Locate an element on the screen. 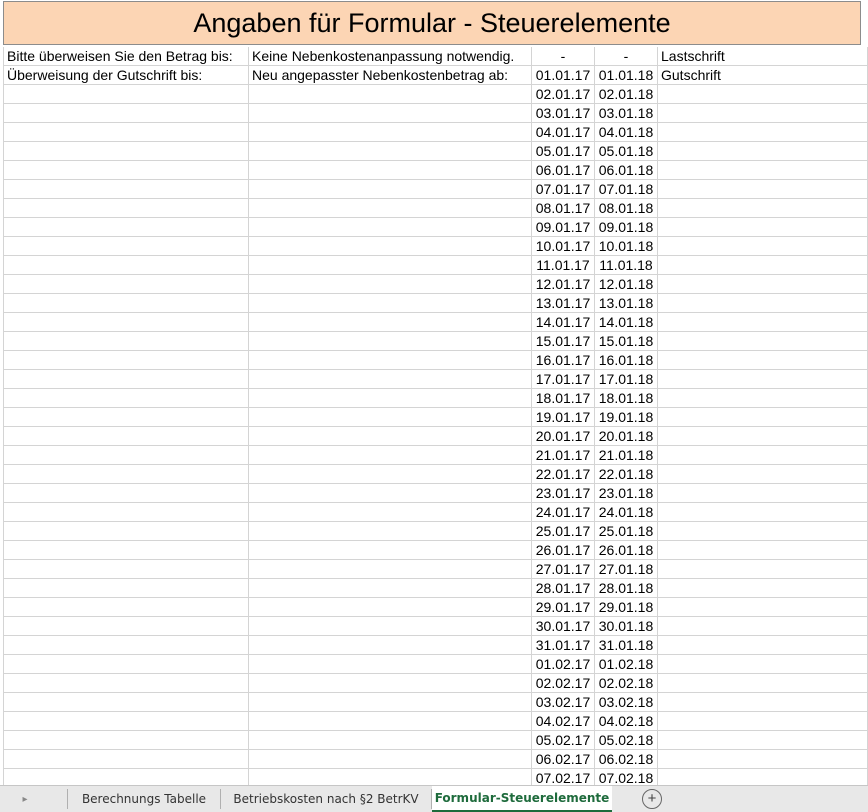 The height and width of the screenshot is (812, 868). cell: 22.01.17 is located at coordinates (563, 474).